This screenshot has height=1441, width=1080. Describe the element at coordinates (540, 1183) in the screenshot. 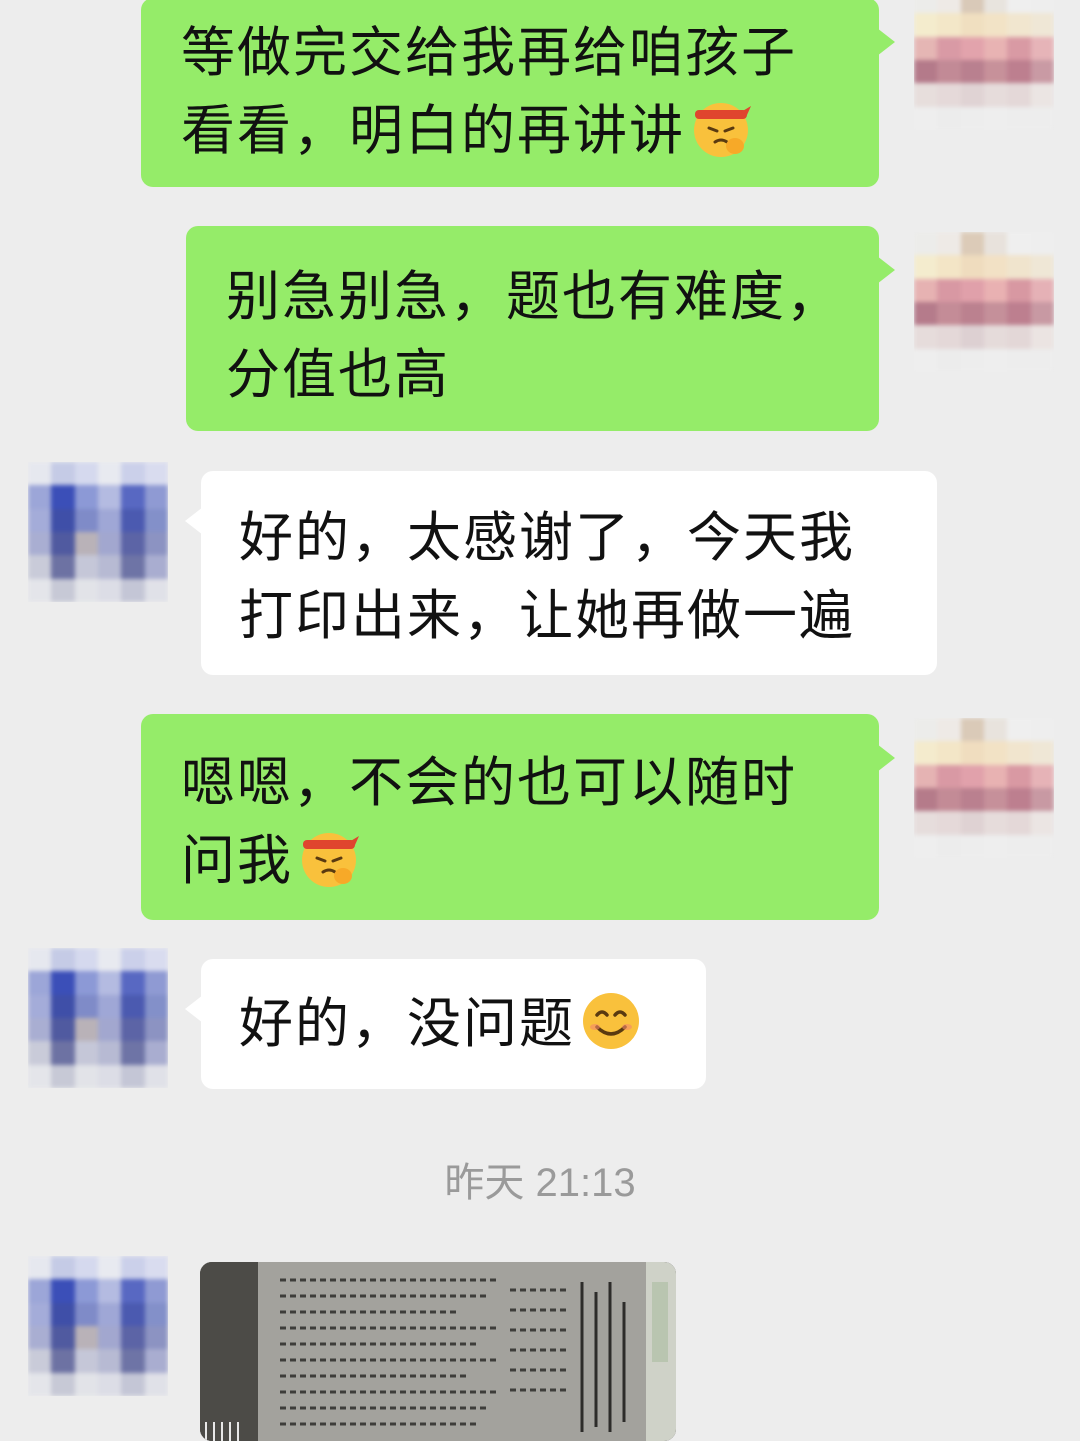

I see `timestamp: 昨天 21:13` at that location.